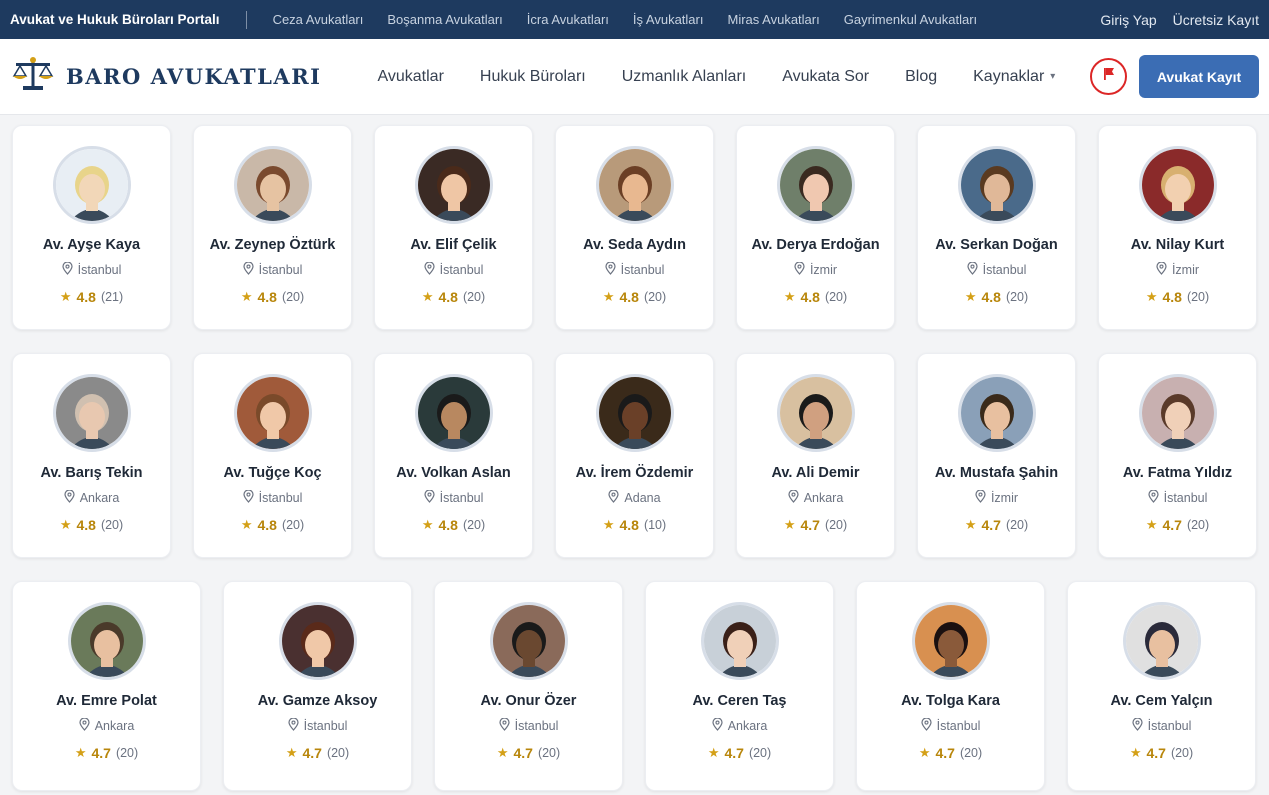  I want to click on nav-avukatlar: Avukatlar, so click(410, 77).